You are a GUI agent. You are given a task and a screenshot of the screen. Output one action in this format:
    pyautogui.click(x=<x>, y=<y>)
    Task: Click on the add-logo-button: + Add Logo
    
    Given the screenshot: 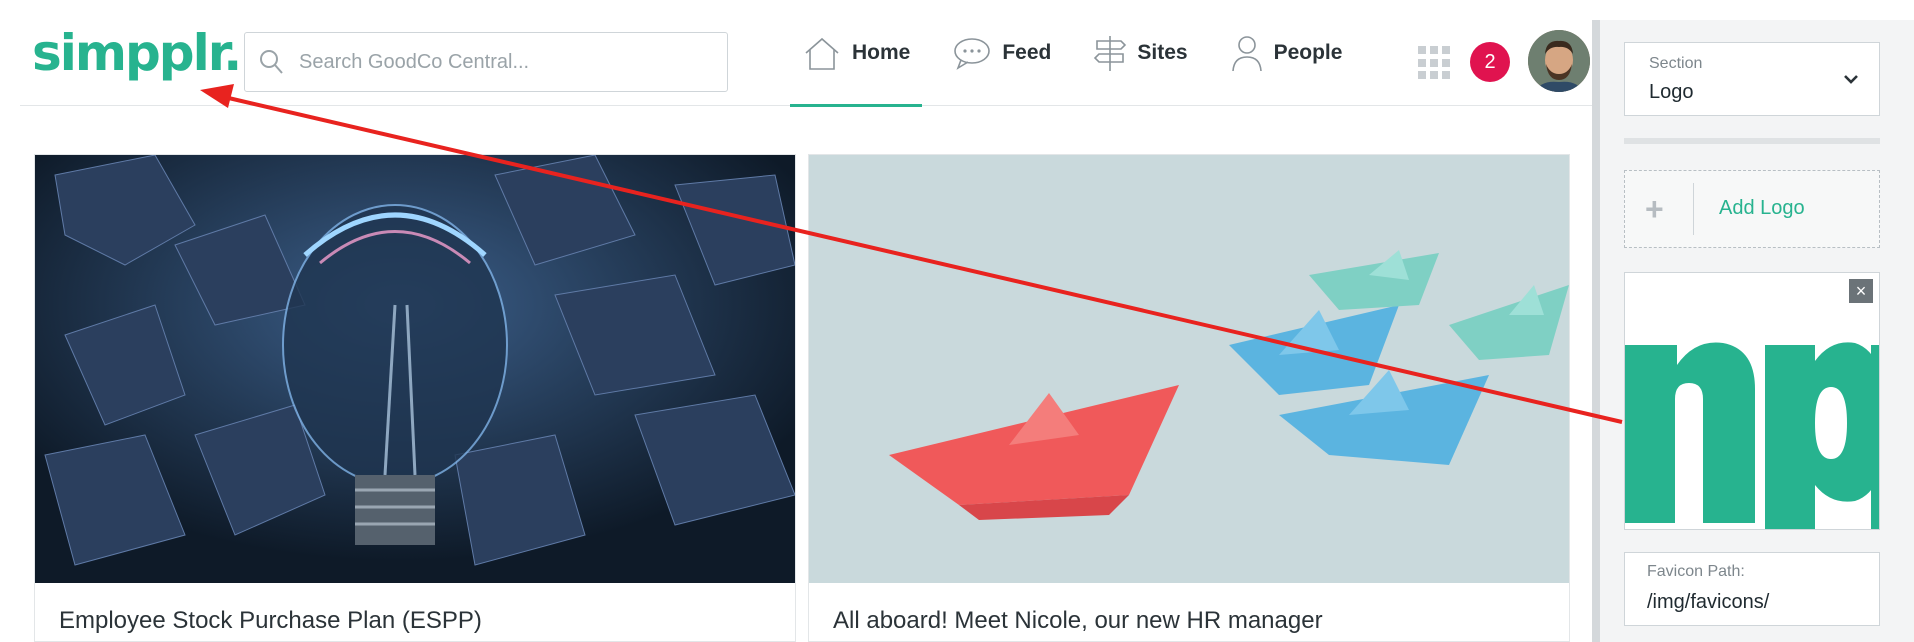 What is the action you would take?
    pyautogui.click(x=1752, y=209)
    